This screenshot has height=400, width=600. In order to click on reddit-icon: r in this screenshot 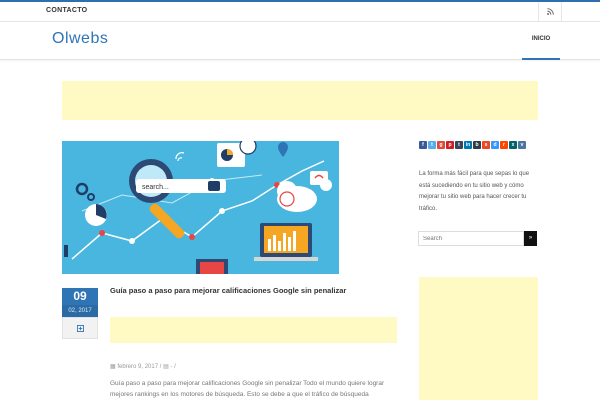, I will do `click(504, 145)`.